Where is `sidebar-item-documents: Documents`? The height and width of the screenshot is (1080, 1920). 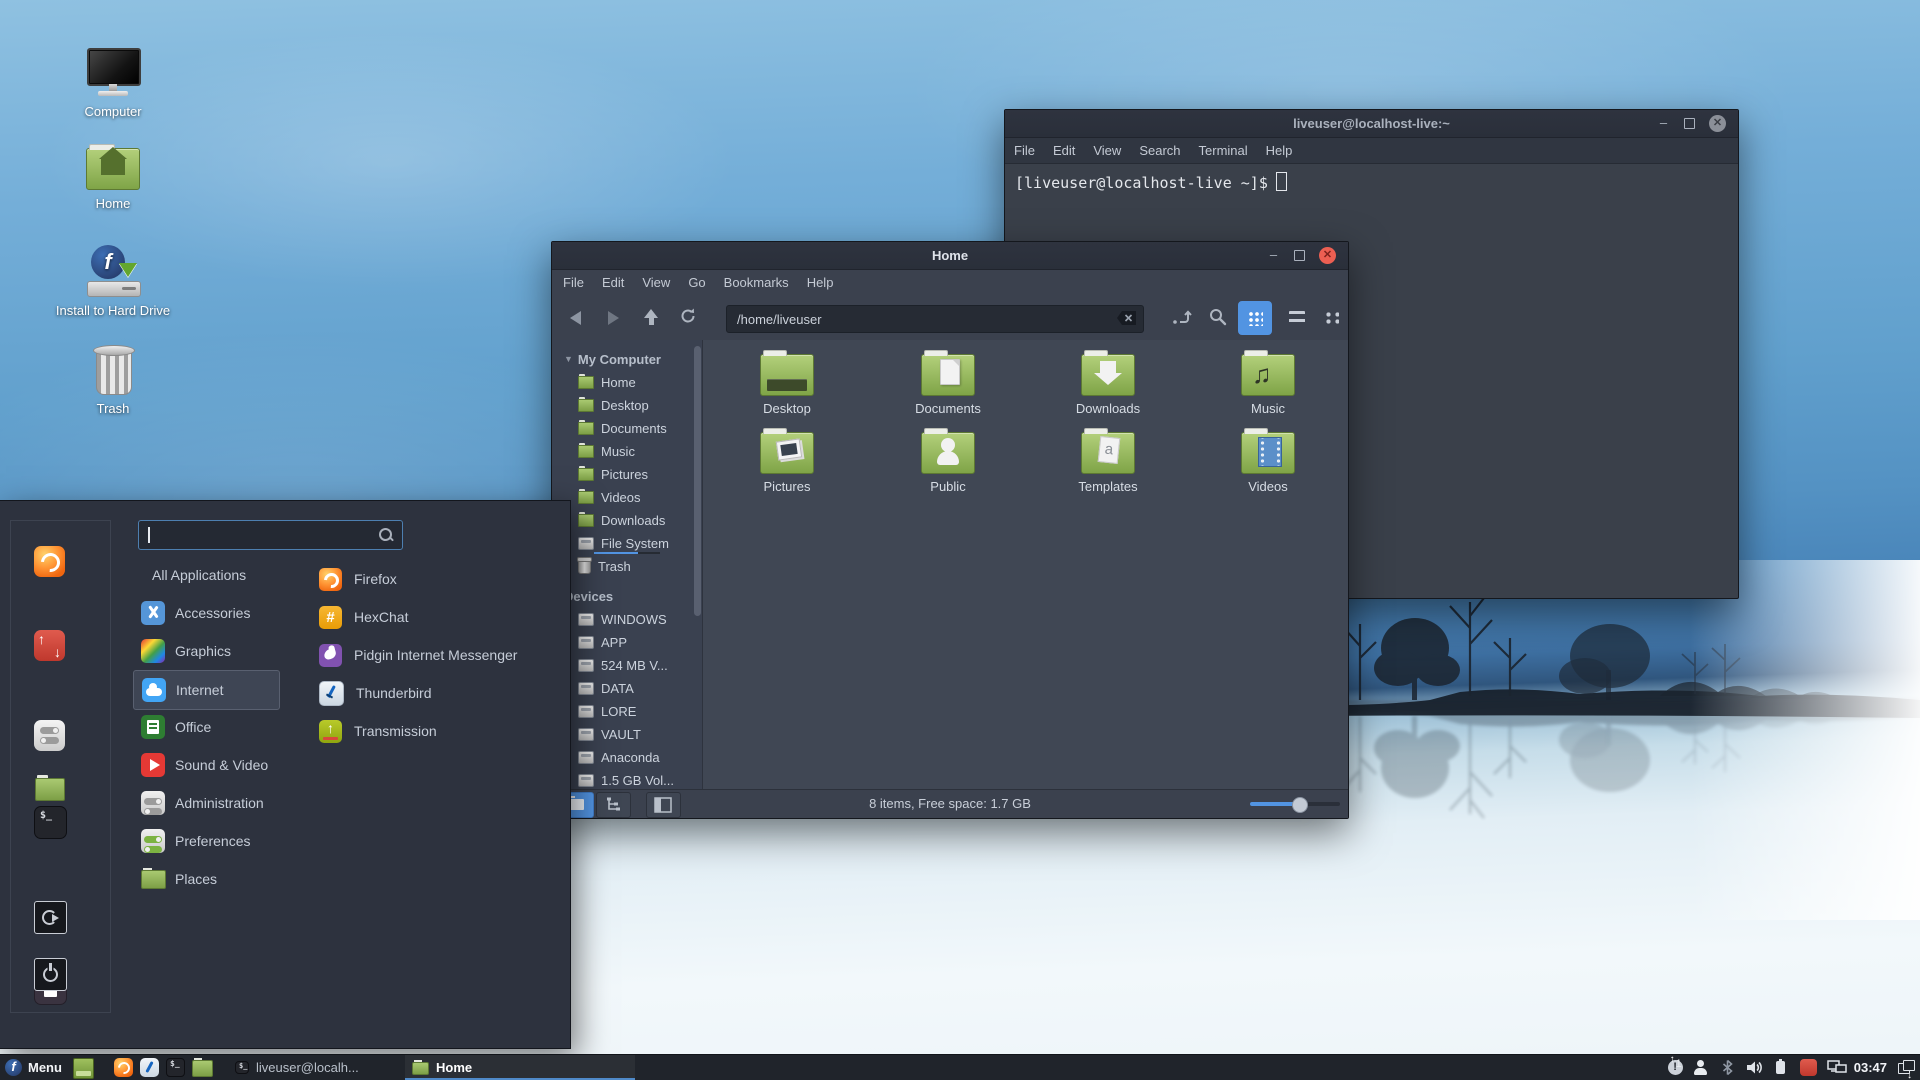 sidebar-item-documents: Documents is located at coordinates (627, 428).